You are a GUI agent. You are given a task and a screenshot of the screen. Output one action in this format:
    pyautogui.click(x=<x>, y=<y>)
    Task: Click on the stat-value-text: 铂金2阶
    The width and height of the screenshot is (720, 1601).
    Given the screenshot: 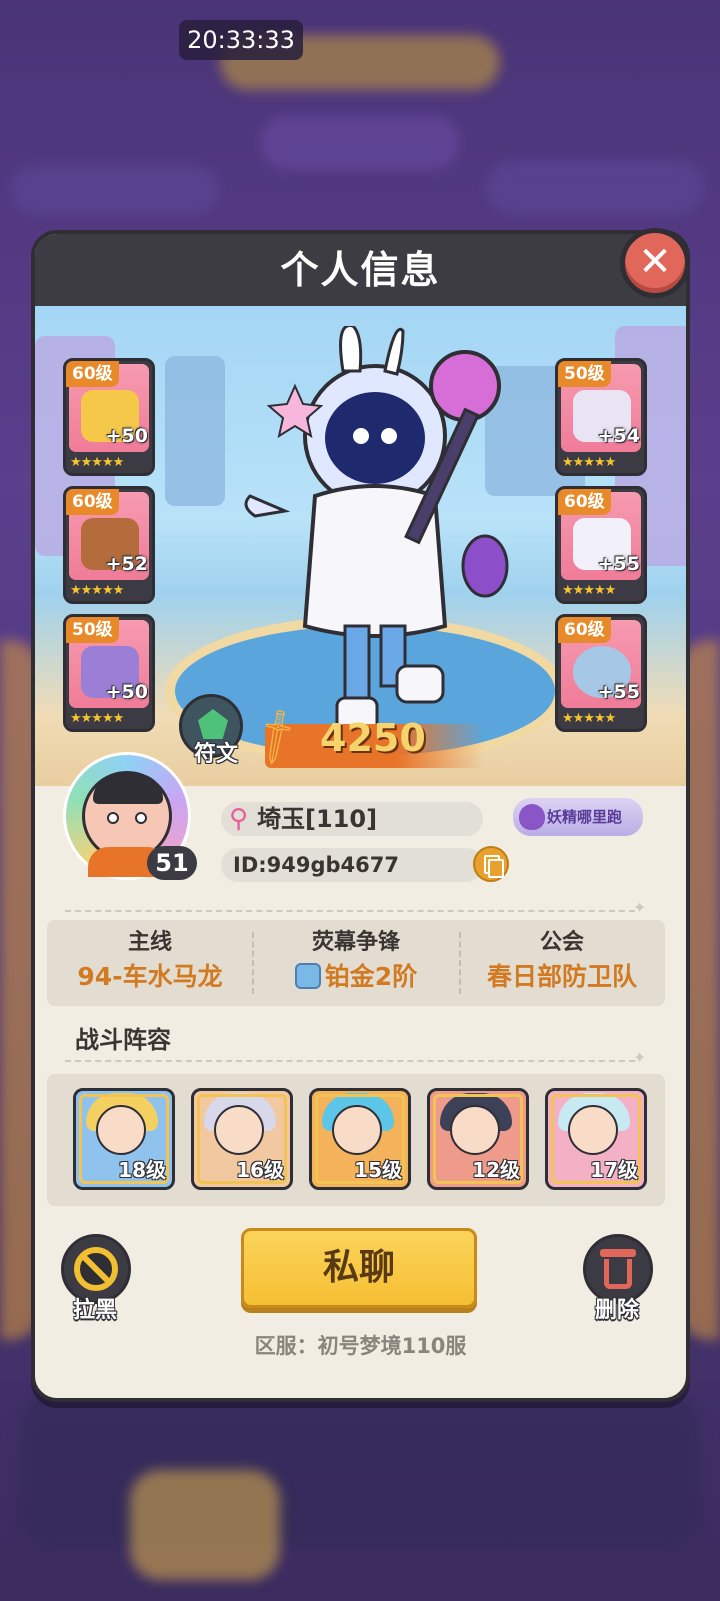 What is the action you would take?
    pyautogui.click(x=371, y=976)
    